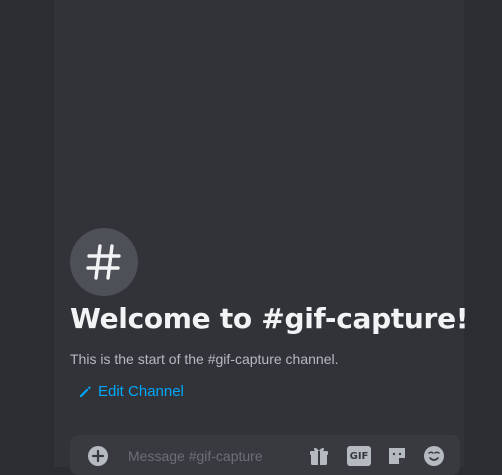 The width and height of the screenshot is (502, 475). I want to click on sticker-icon, so click(397, 456).